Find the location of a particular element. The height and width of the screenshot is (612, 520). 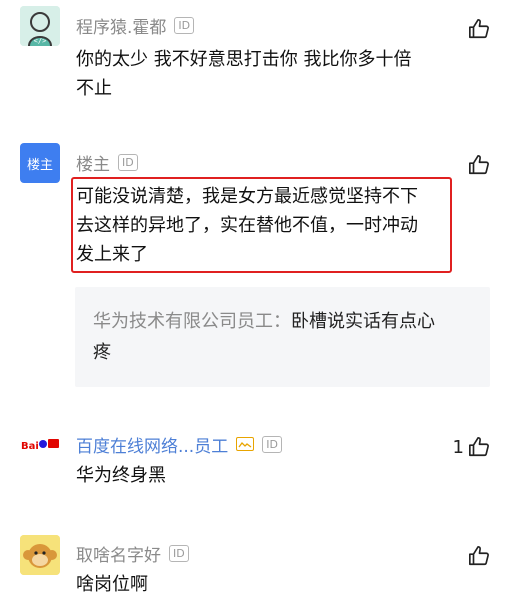

avatar is located at coordinates (40, 555).